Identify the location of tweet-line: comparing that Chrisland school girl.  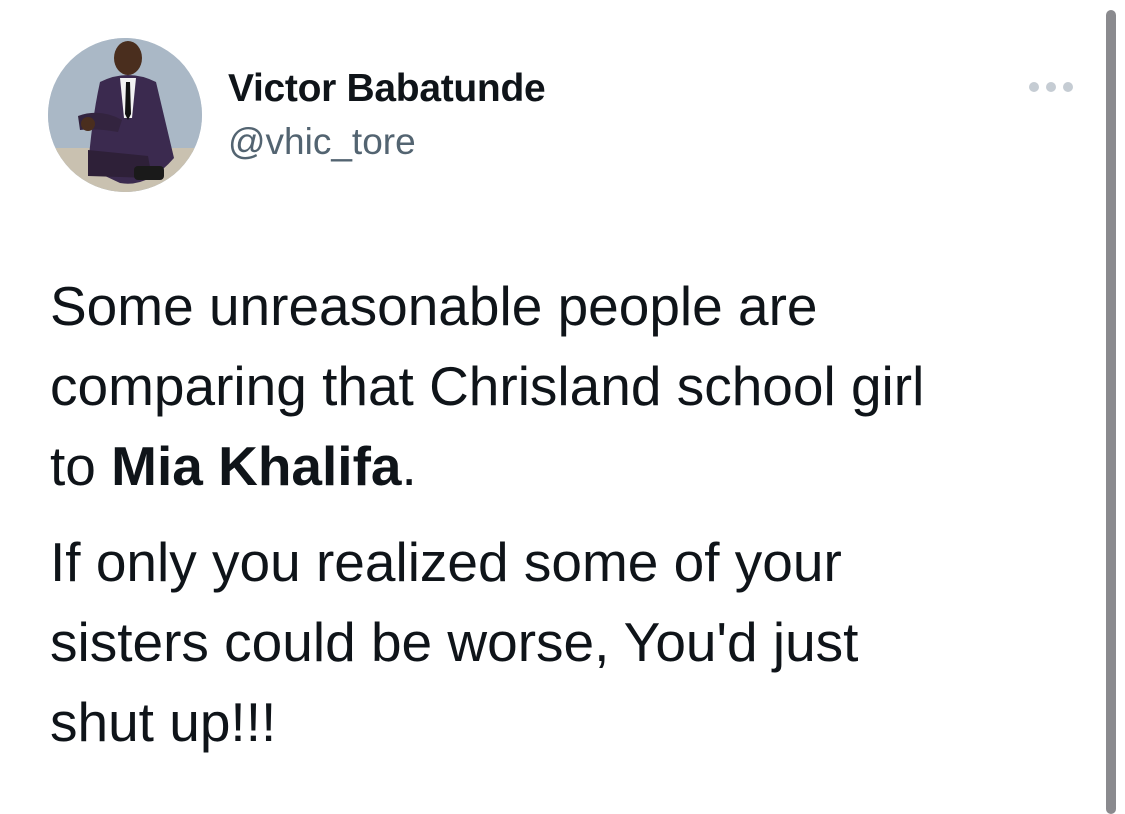
(487, 386).